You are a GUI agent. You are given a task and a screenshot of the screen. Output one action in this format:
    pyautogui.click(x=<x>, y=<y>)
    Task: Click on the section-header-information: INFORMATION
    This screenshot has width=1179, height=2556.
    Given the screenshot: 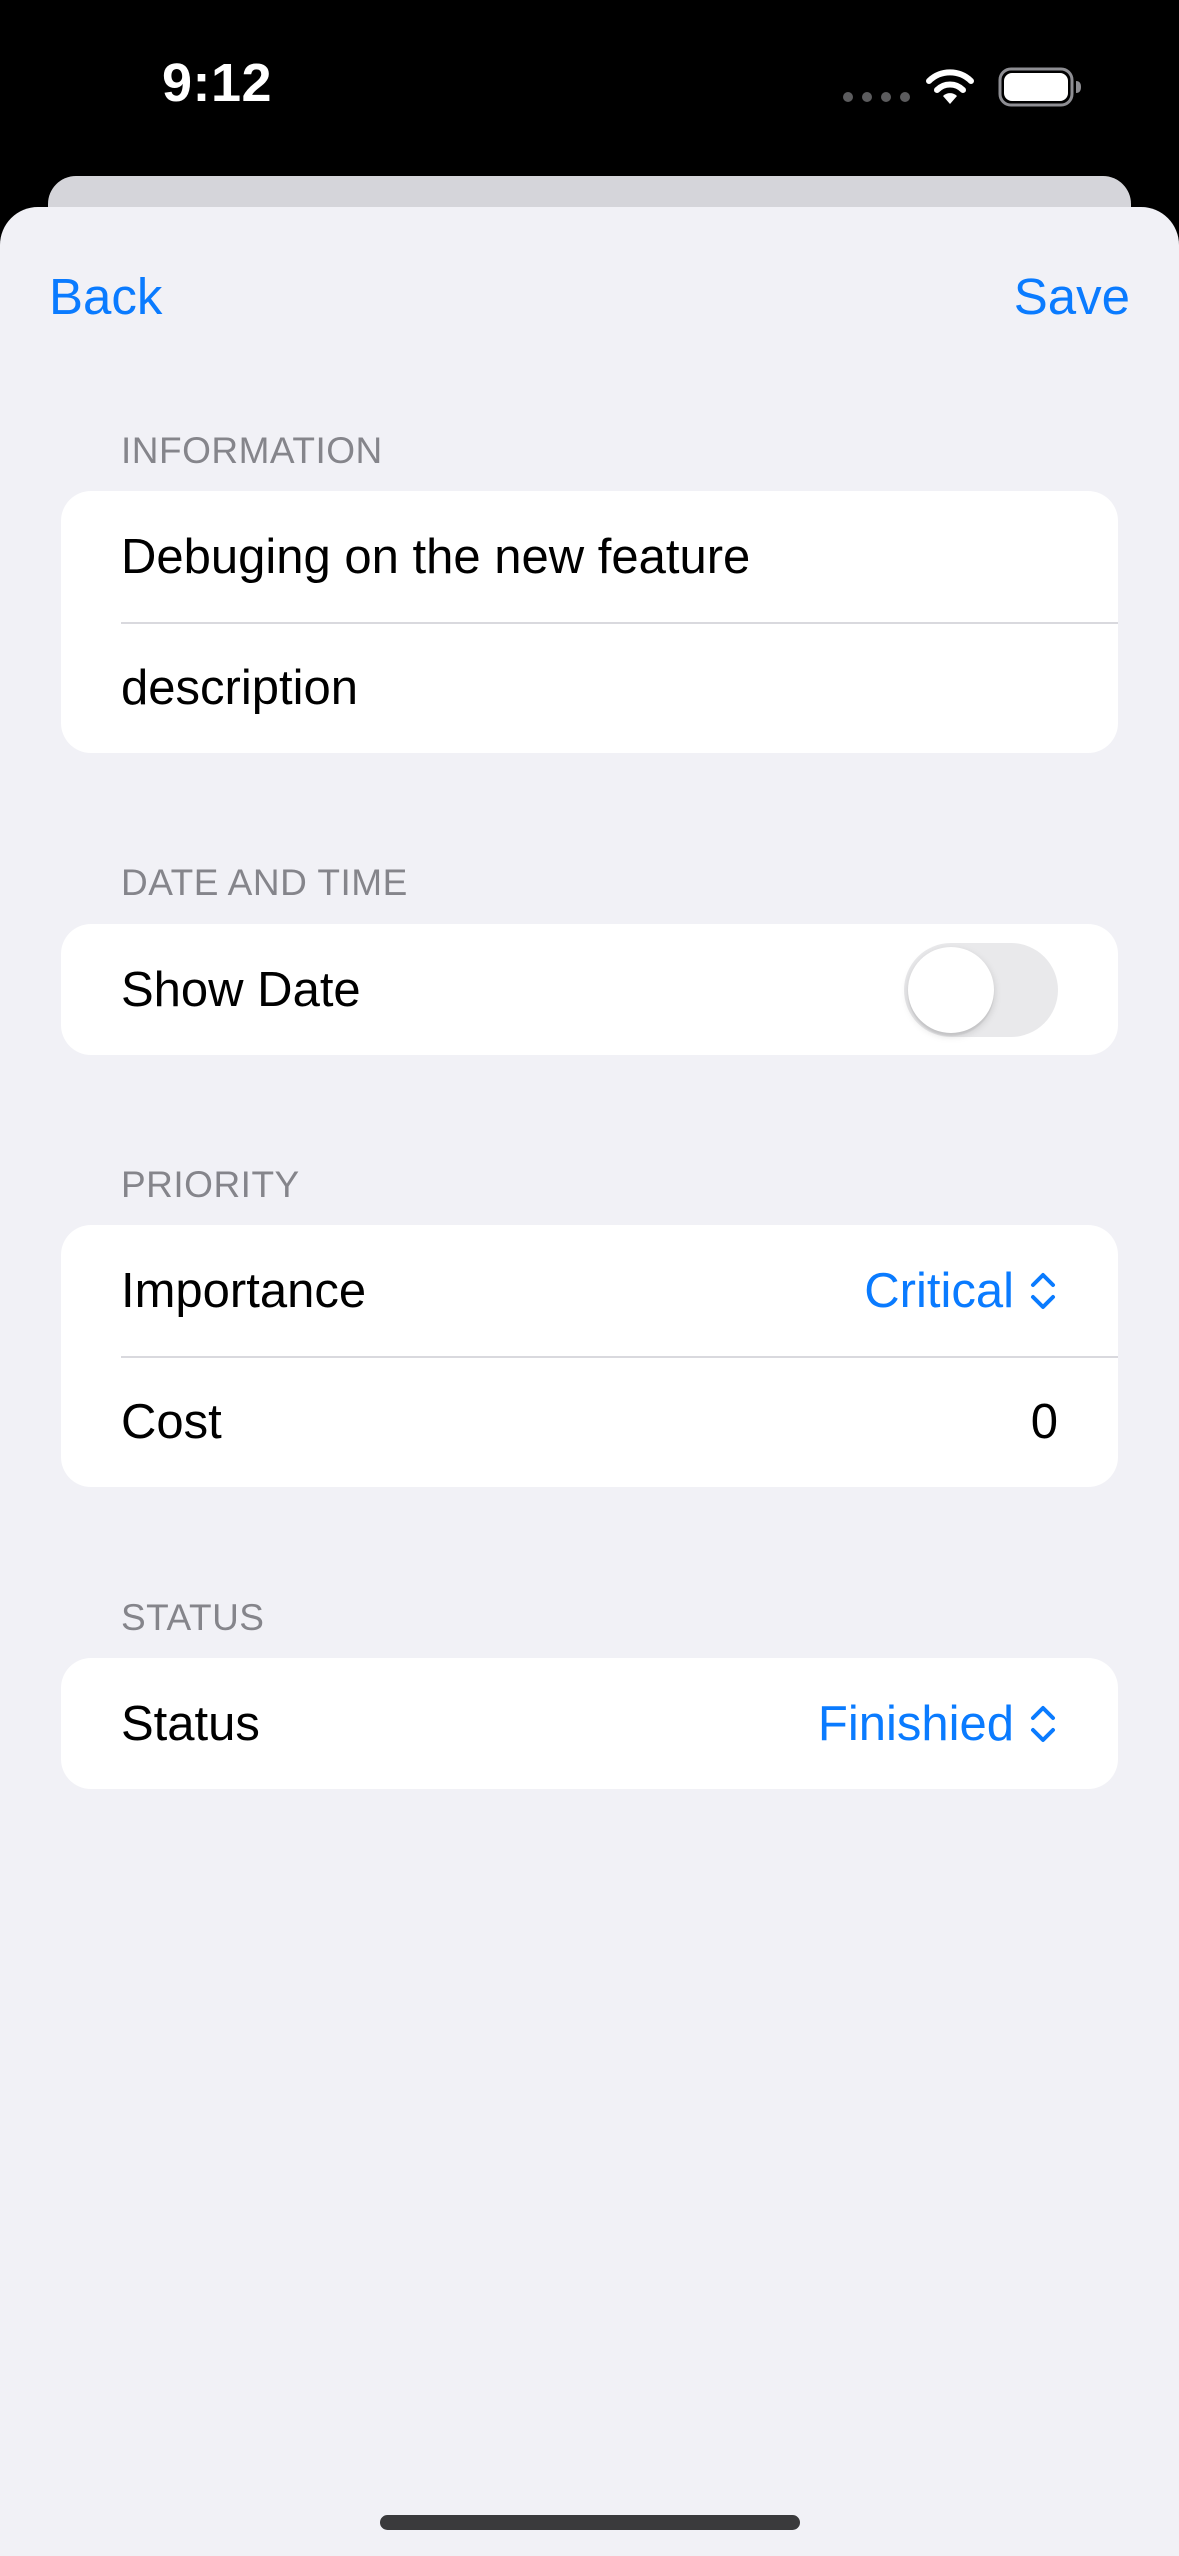 What is the action you would take?
    pyautogui.click(x=252, y=450)
    